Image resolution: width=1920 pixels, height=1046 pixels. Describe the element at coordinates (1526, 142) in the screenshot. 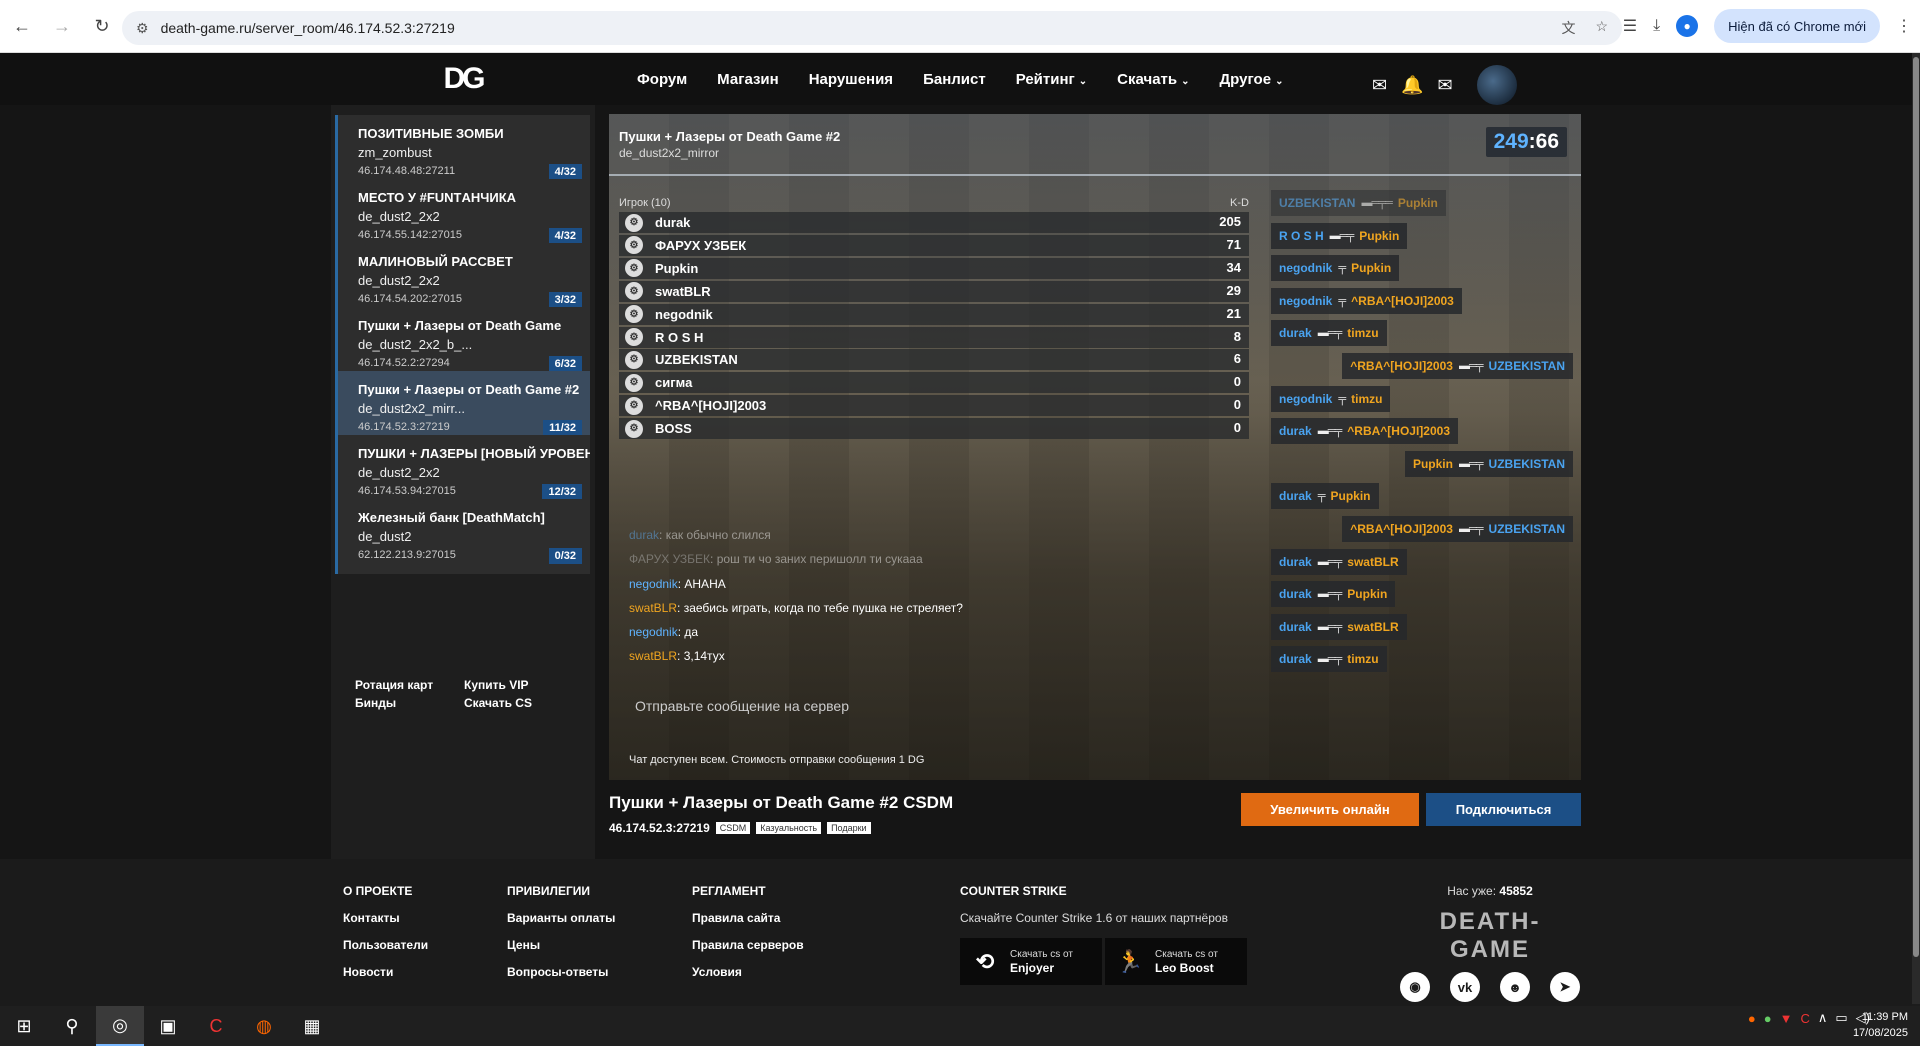

I see `round-timer: 249:66` at that location.